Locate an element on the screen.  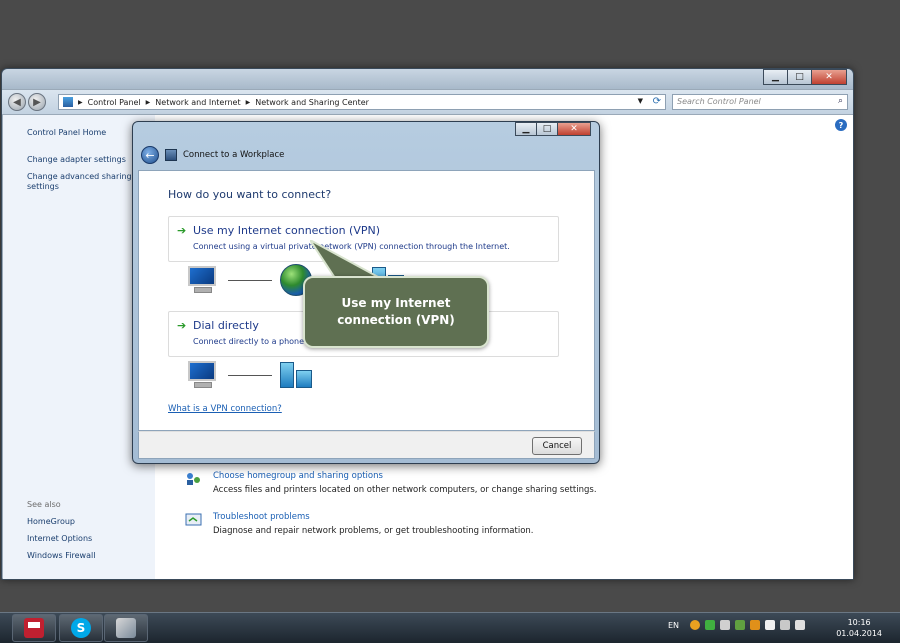
sidebar-item-advanced-sharing: Change advanced sharing settings is located at coordinates (79, 182).